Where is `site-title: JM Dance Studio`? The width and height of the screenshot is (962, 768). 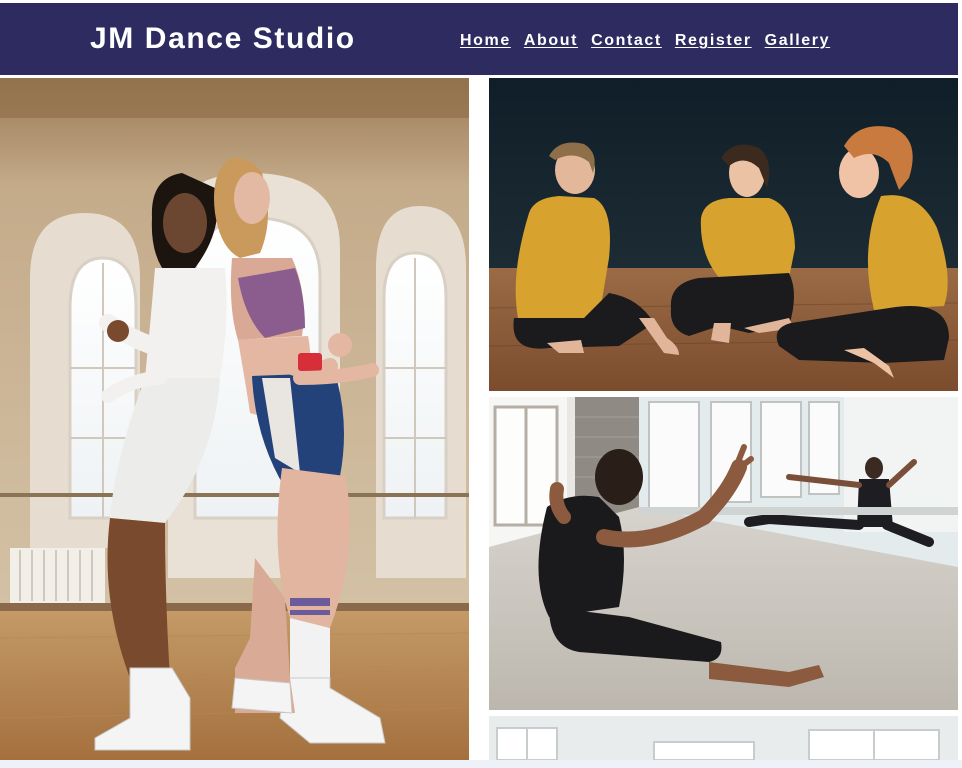 site-title: JM Dance Studio is located at coordinates (223, 38).